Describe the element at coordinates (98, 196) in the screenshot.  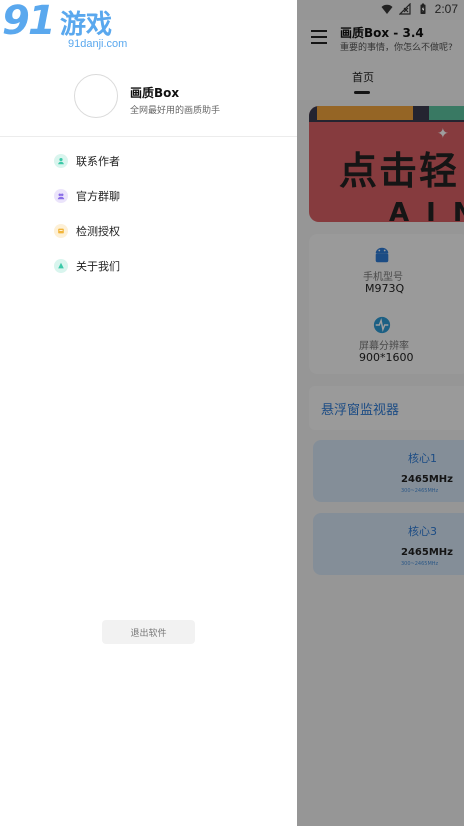
I see `menu-item-label: 官方群聊` at that location.